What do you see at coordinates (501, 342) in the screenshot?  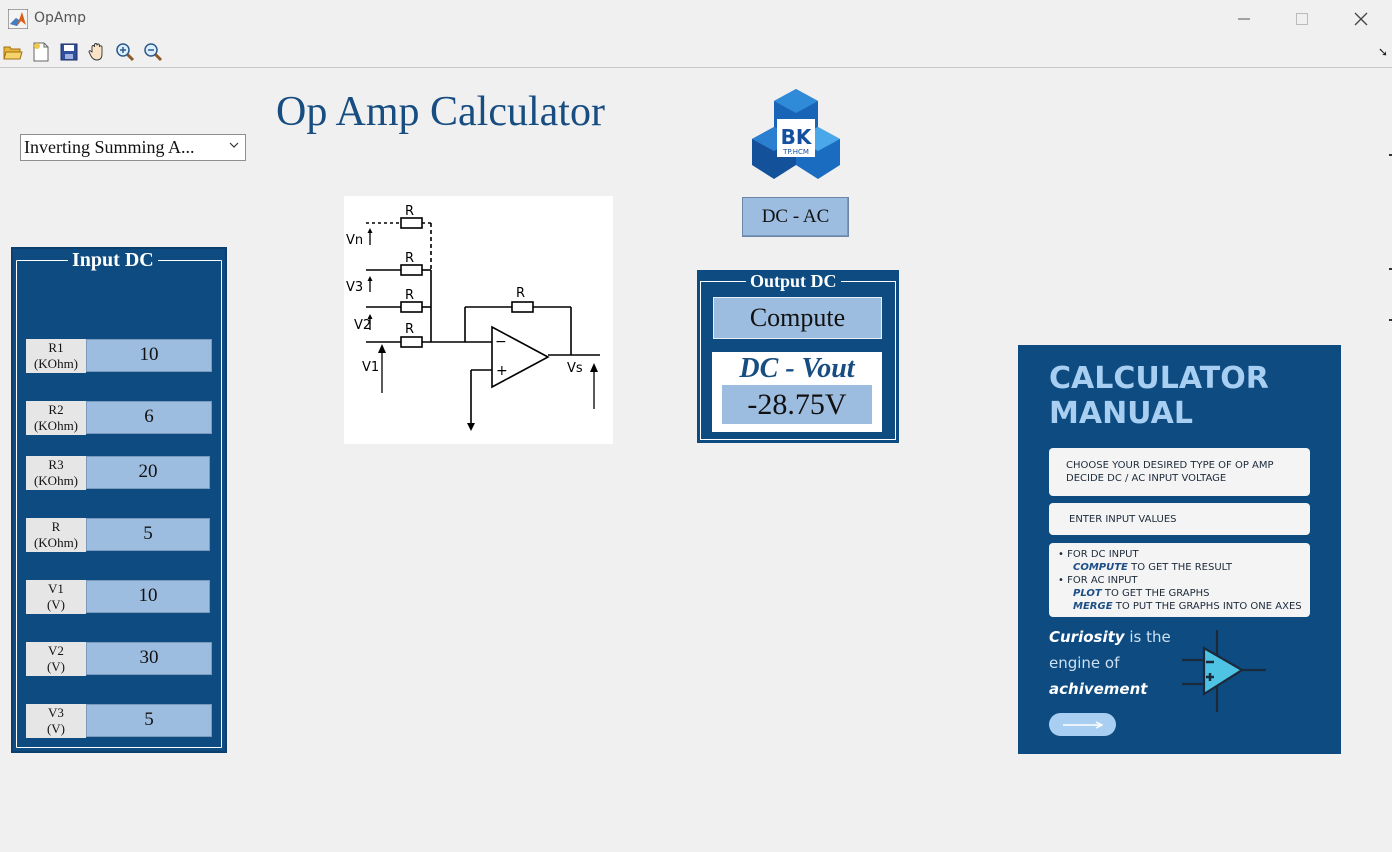 I see `minus-sign: −` at bounding box center [501, 342].